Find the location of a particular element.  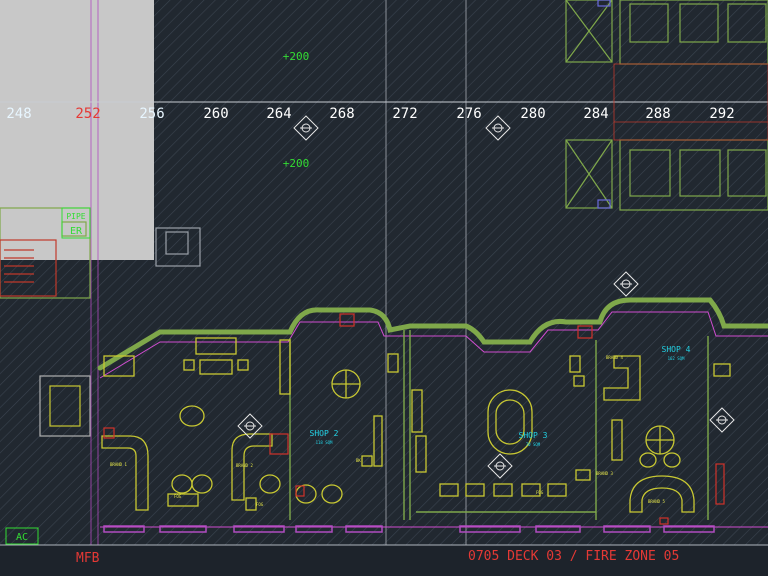

brand-tag-5: BRAND 5 is located at coordinates (656, 501).